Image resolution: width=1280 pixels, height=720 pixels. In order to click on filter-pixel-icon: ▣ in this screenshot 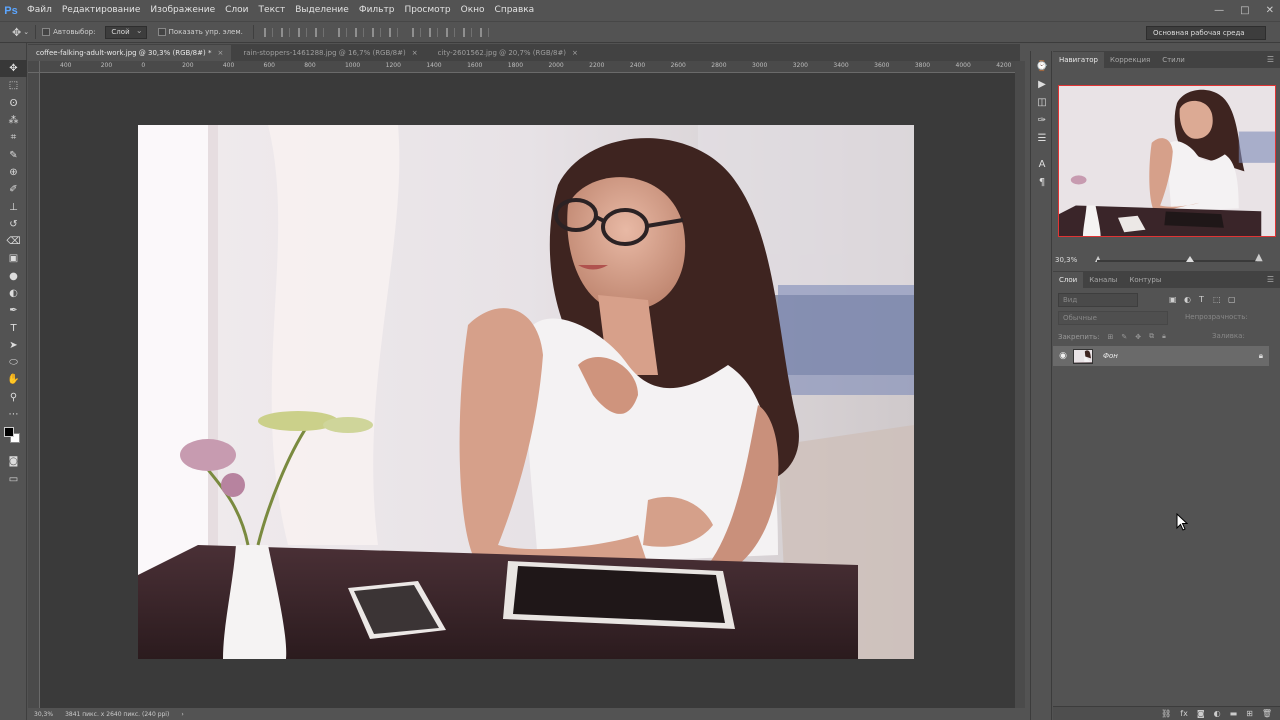, I will do `click(1173, 299)`.